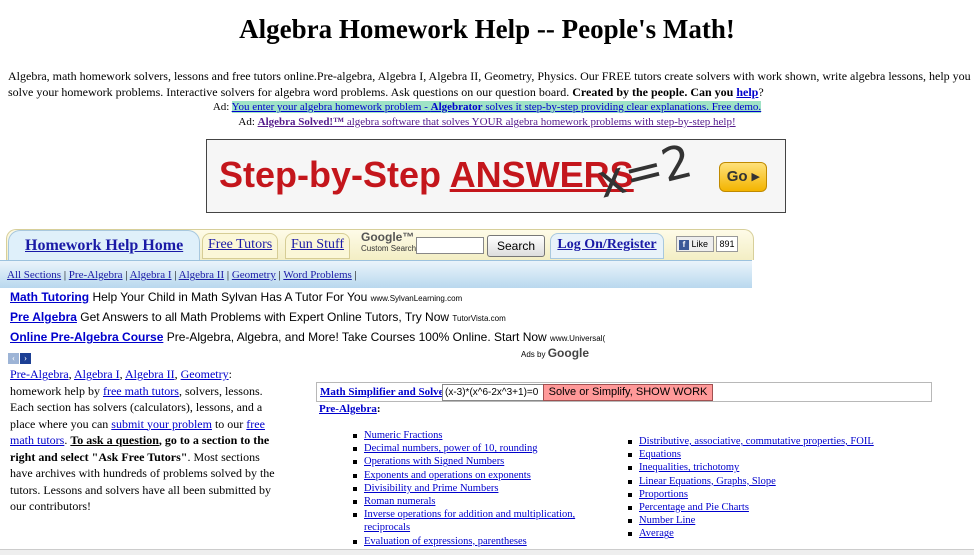 The image size is (974, 555). Describe the element at coordinates (533, 354) in the screenshot. I see `ads-by-prefix: Ads by` at that location.